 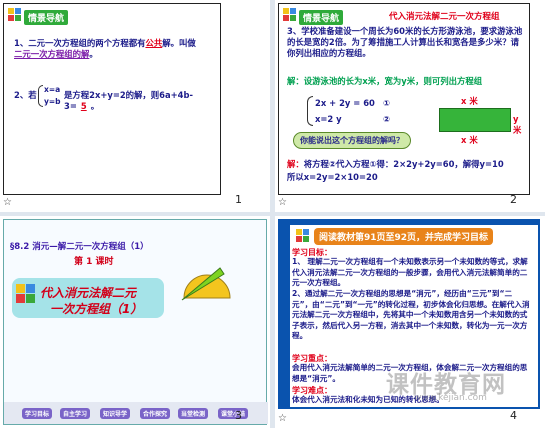 What do you see at coordinates (105, 48) in the screenshot?
I see `question-1: 1、二元一次方程组的两个方程都有公共解。叫做 二元一次方程组的解。` at bounding box center [105, 48].